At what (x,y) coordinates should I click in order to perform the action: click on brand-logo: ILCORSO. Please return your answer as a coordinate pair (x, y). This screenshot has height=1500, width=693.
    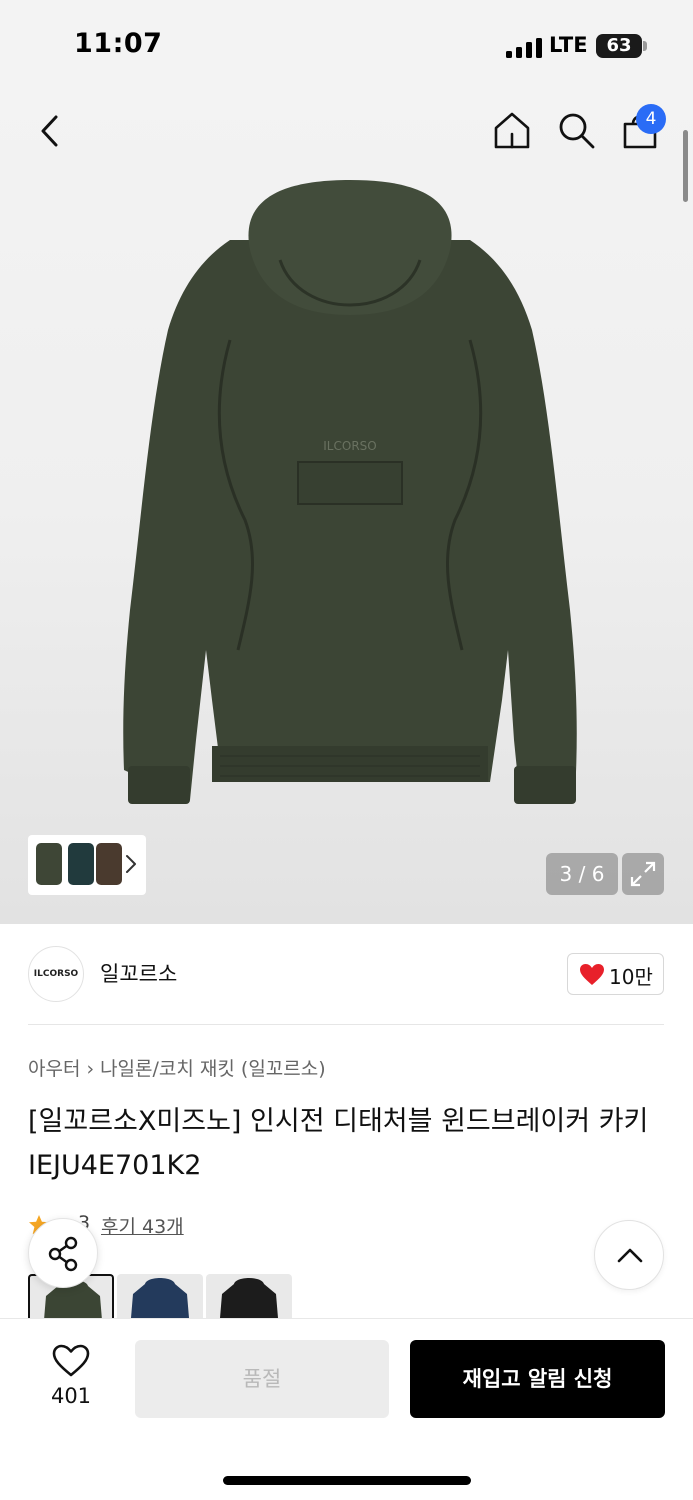
    Looking at the image, I should click on (56, 974).